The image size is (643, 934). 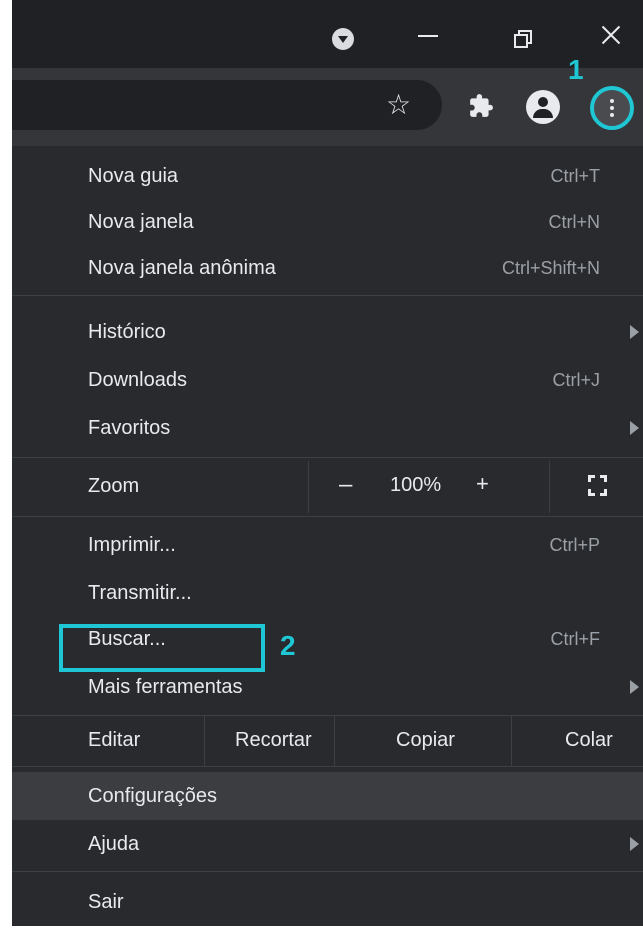 What do you see at coordinates (576, 69) in the screenshot?
I see `annotation-step-1: 1` at bounding box center [576, 69].